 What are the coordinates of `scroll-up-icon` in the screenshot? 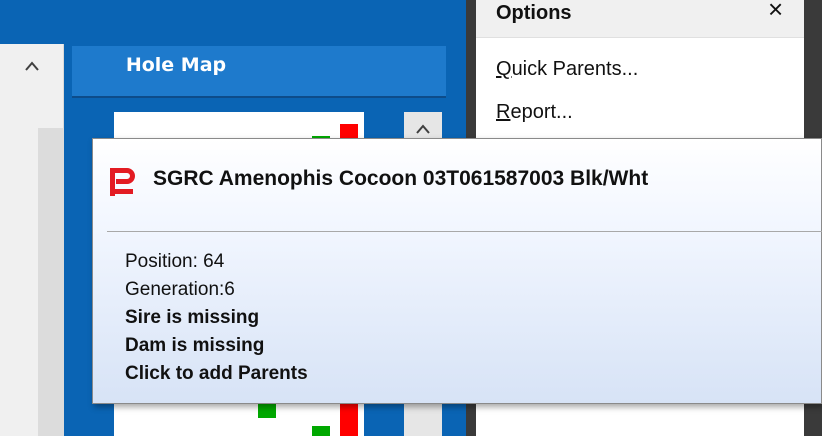 It's located at (32, 66).